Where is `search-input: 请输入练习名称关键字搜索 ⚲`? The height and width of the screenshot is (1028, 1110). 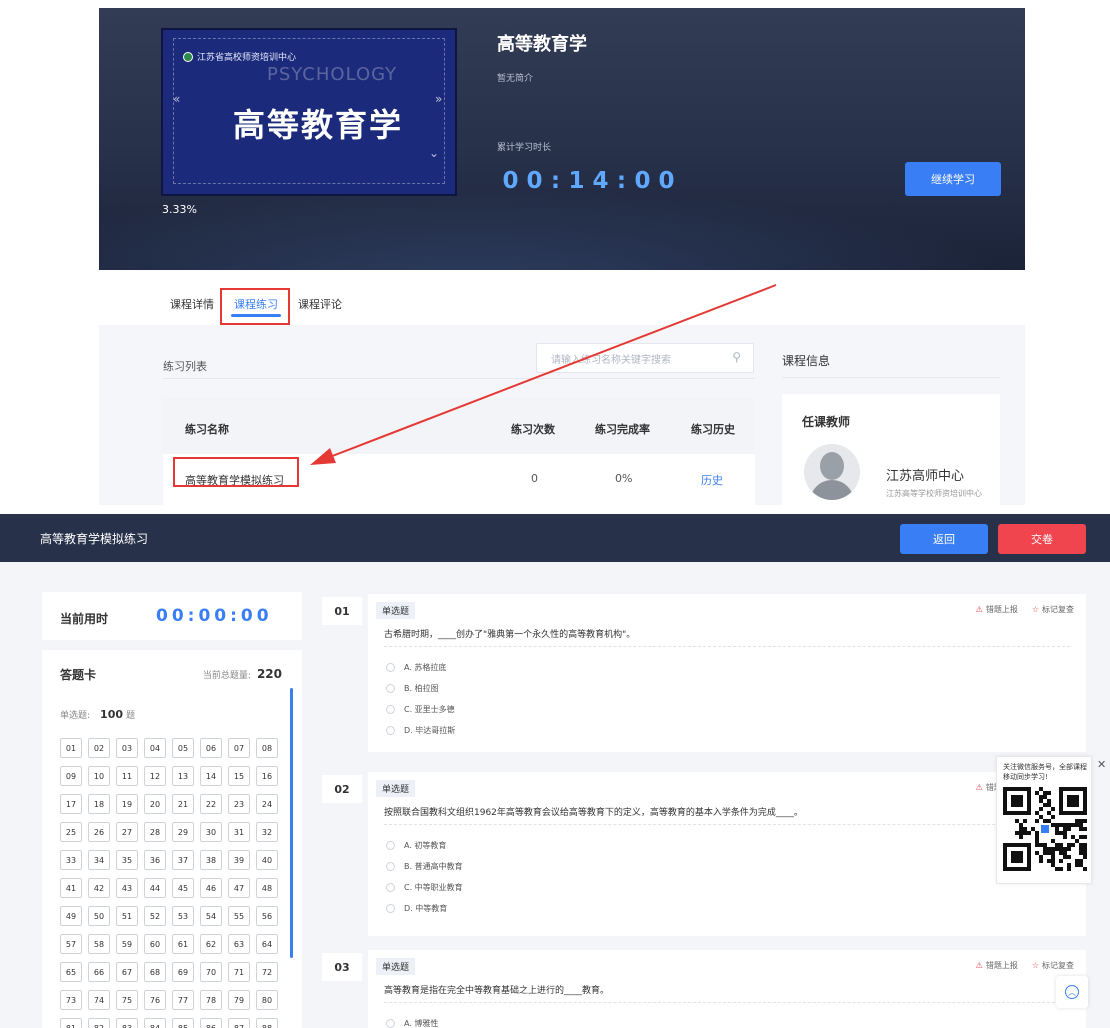
search-input: 请输入练习名称关键字搜索 ⚲ is located at coordinates (645, 358).